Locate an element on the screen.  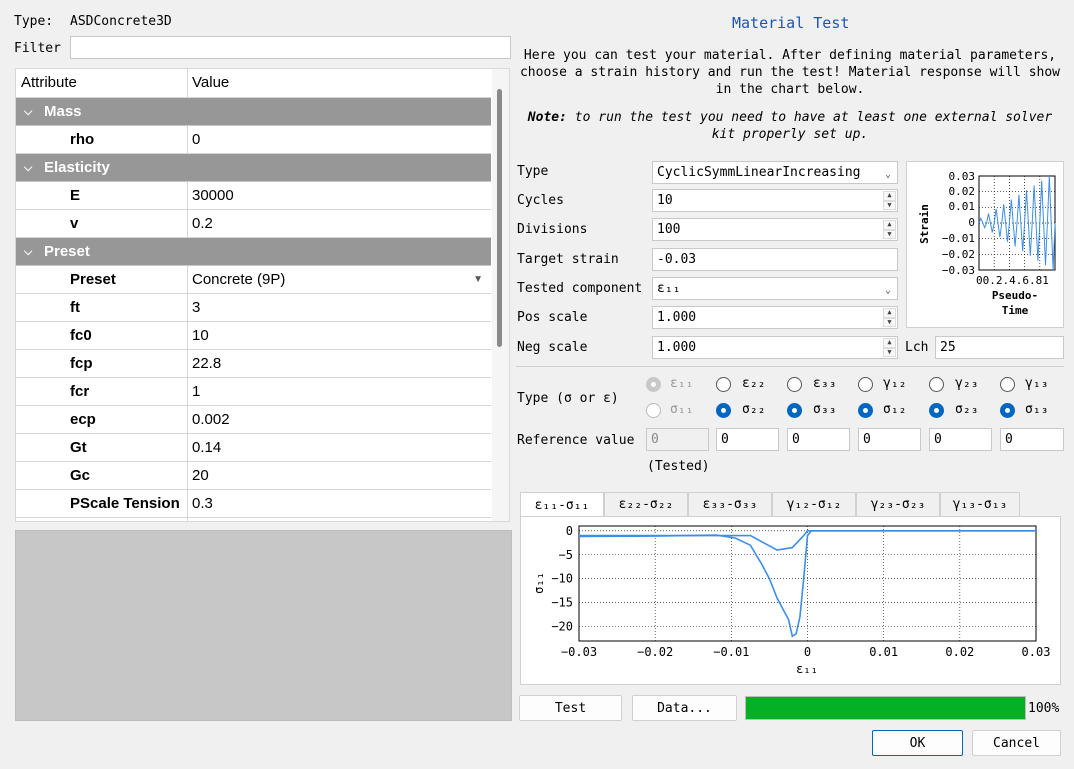
ok-button: OK is located at coordinates (917, 743).